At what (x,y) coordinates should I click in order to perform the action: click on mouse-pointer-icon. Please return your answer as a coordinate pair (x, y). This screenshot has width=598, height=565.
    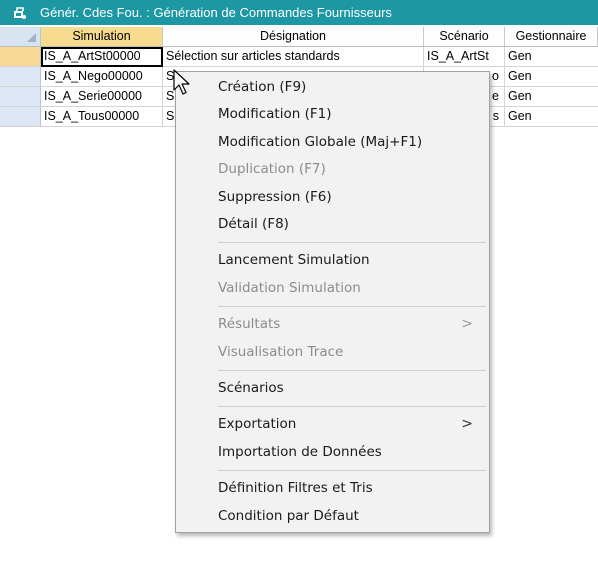
    Looking at the image, I should click on (181, 82).